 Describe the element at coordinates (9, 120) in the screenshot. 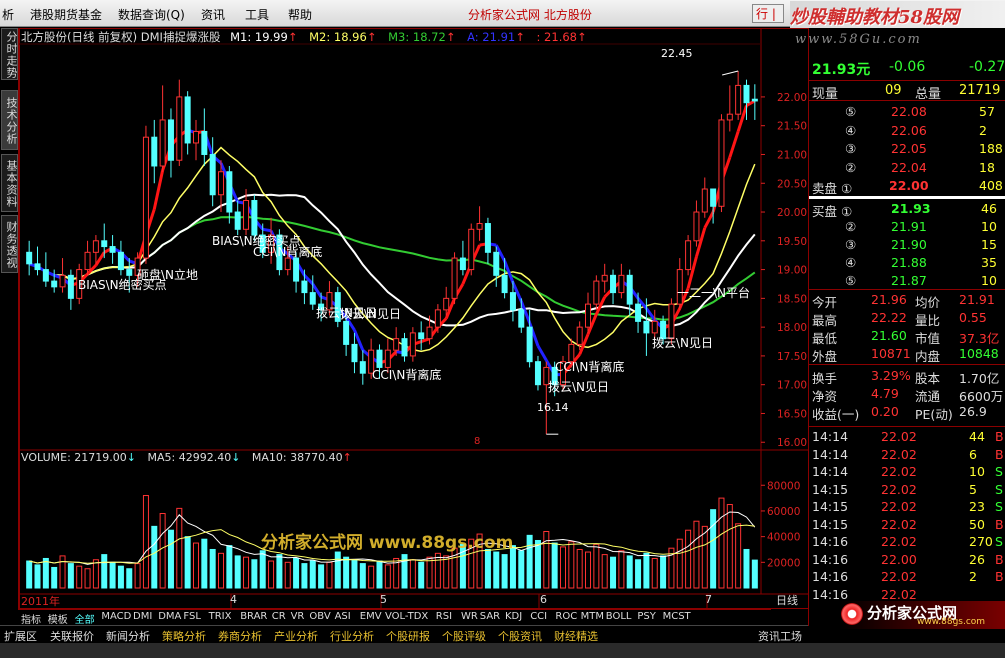

I see `tab-technical-analysis: 技术分析` at that location.